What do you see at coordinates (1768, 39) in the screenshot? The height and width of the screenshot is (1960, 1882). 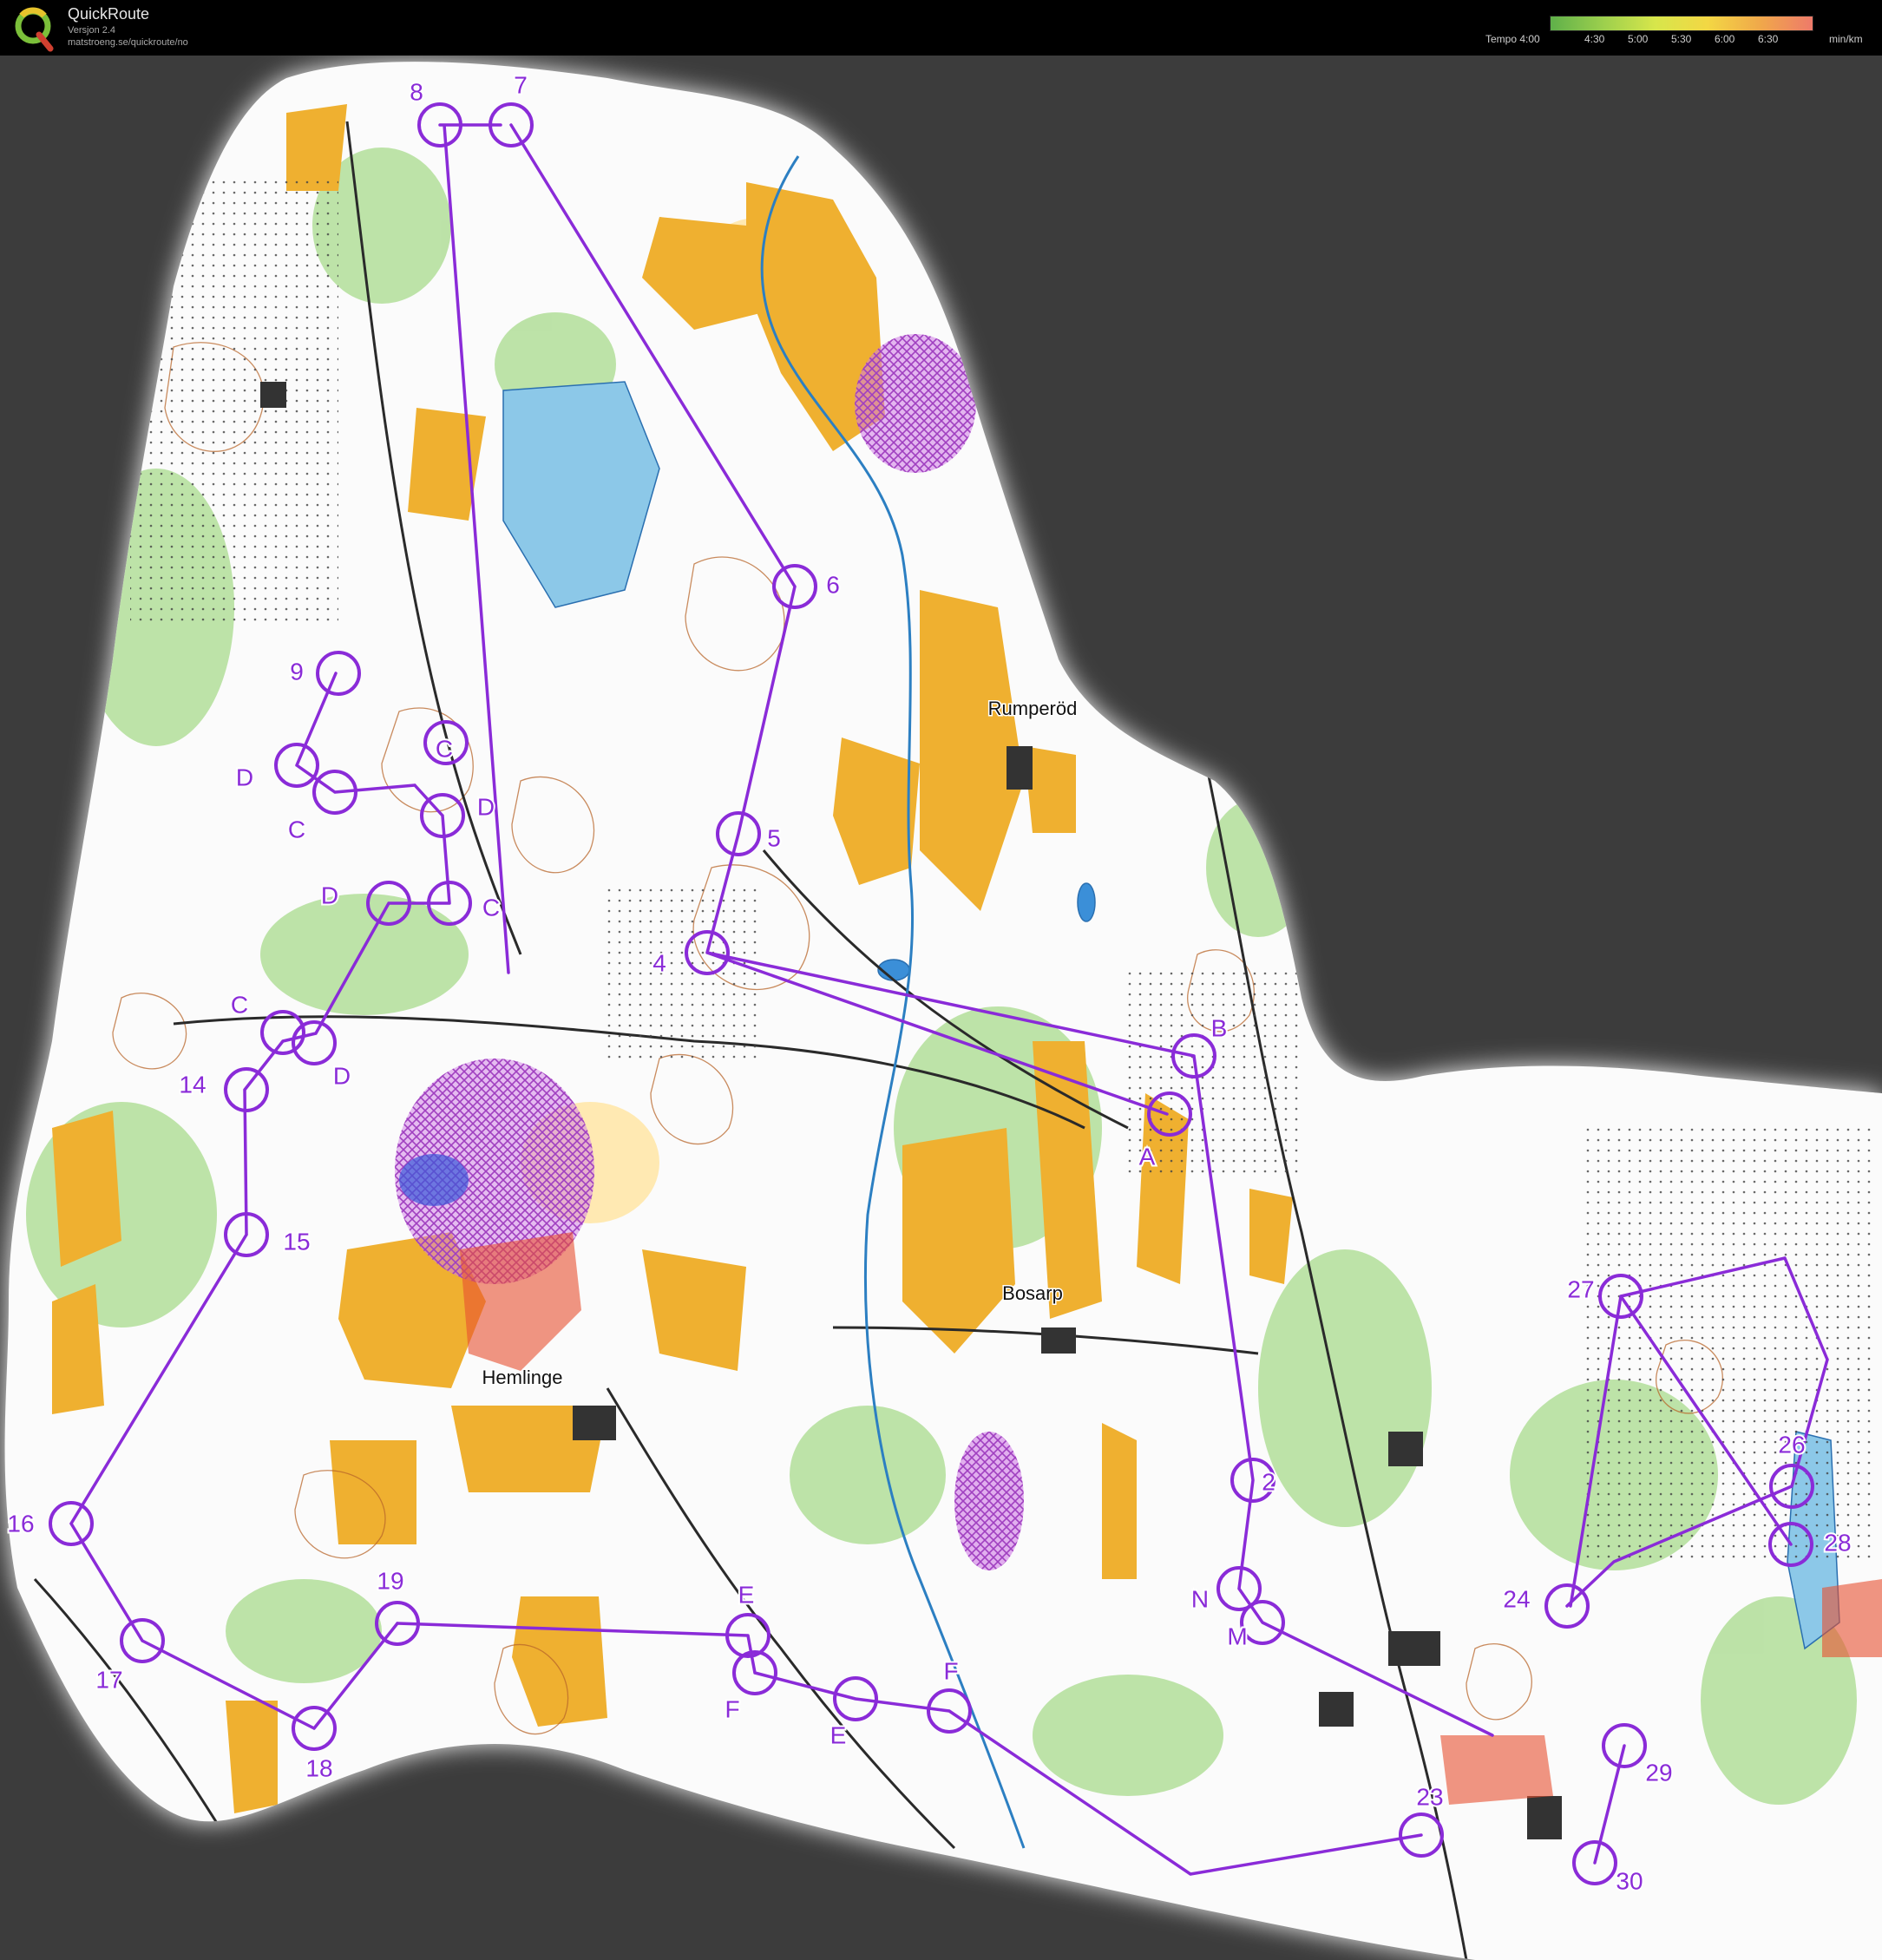 I see `legend-tick: 6:30` at bounding box center [1768, 39].